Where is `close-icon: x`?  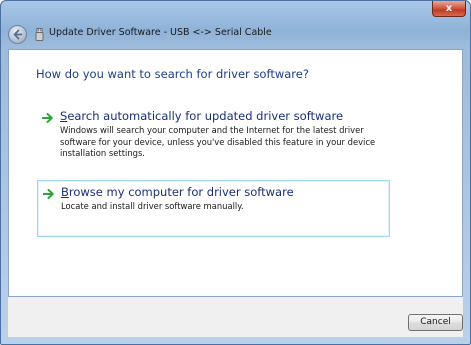 close-icon: x is located at coordinates (449, 8).